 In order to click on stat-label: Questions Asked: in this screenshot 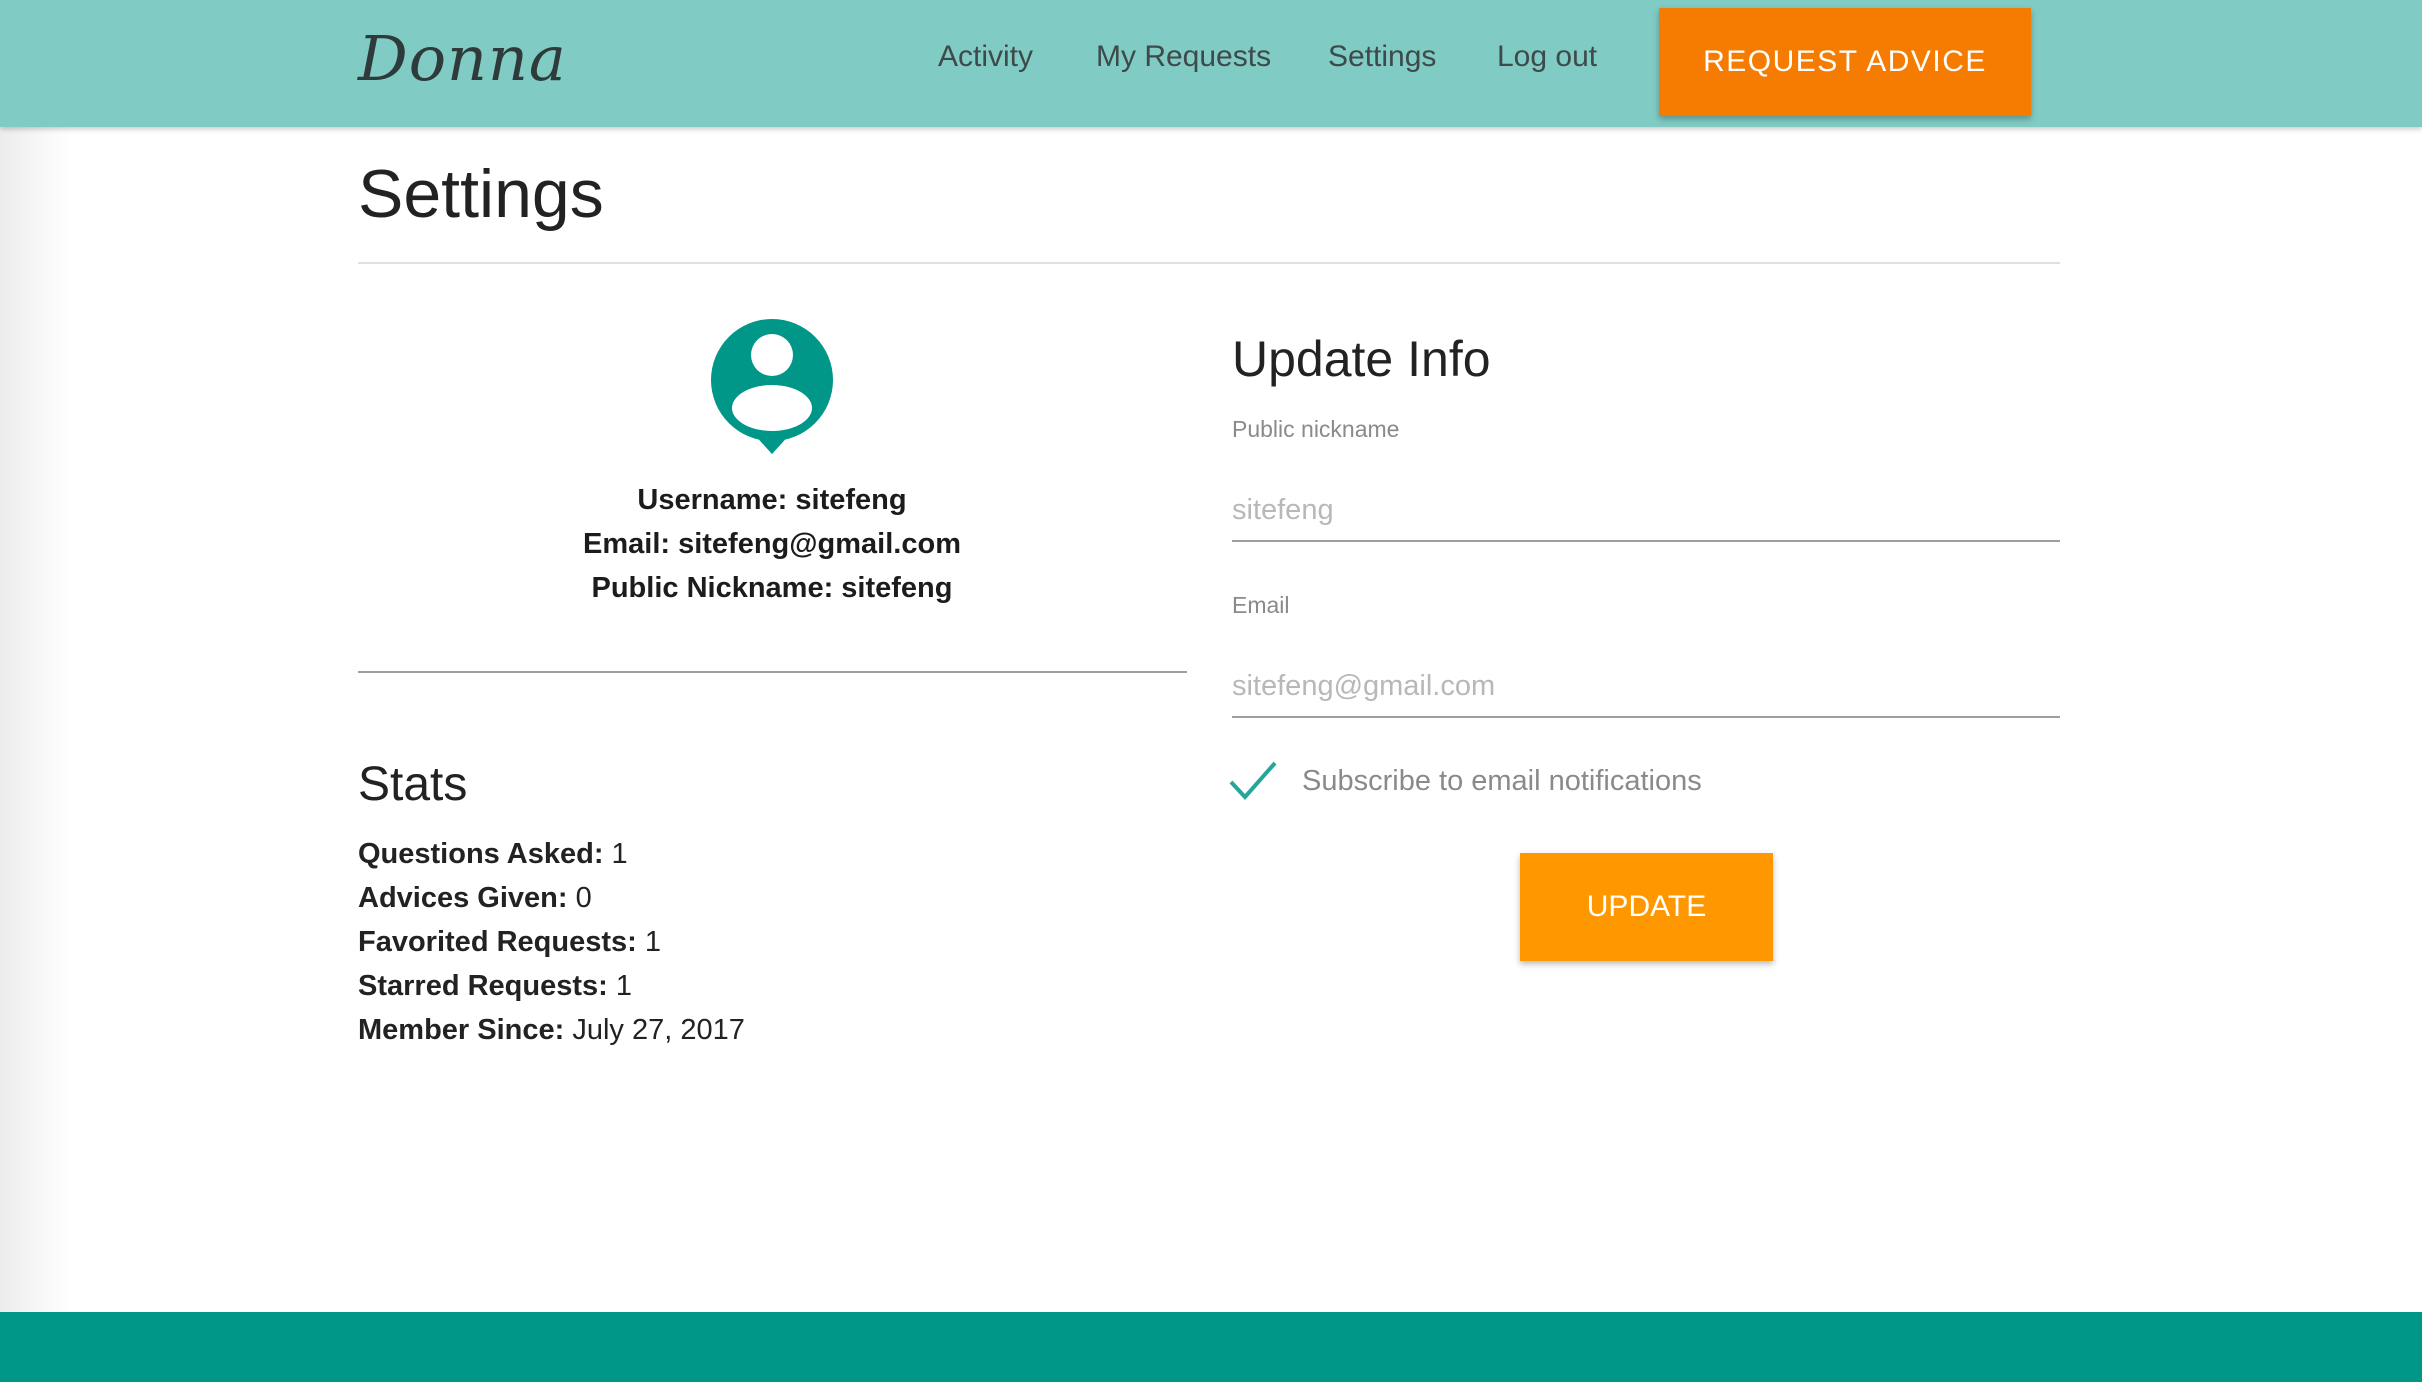, I will do `click(481, 854)`.